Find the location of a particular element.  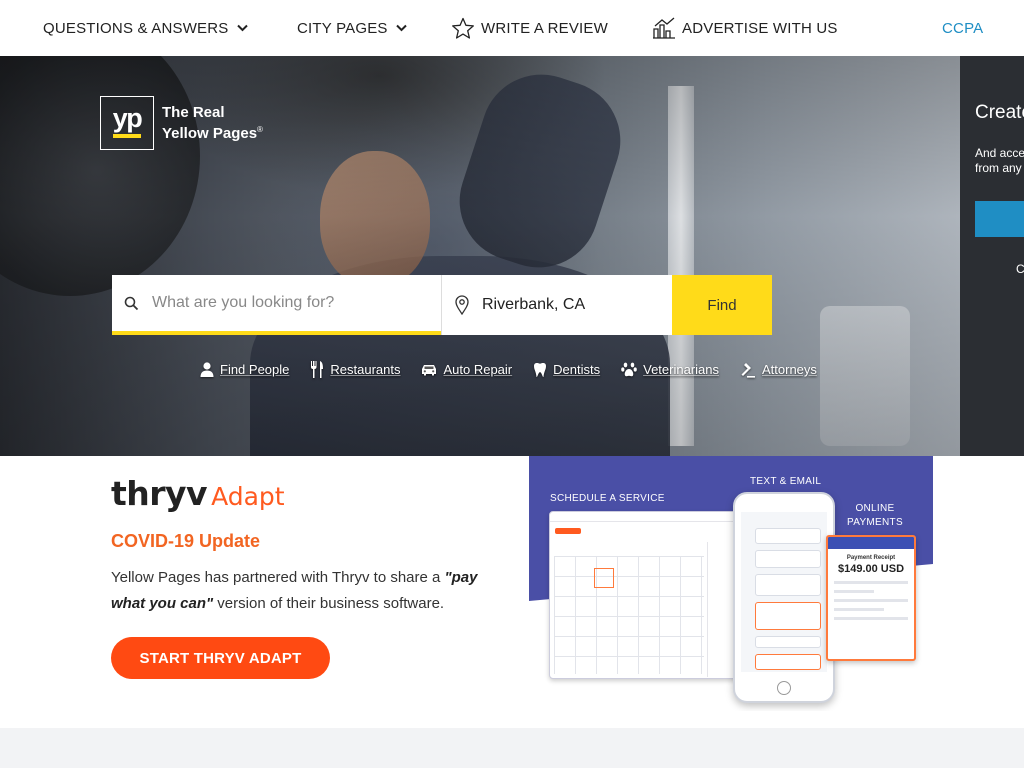

search-form: Find is located at coordinates (442, 305).